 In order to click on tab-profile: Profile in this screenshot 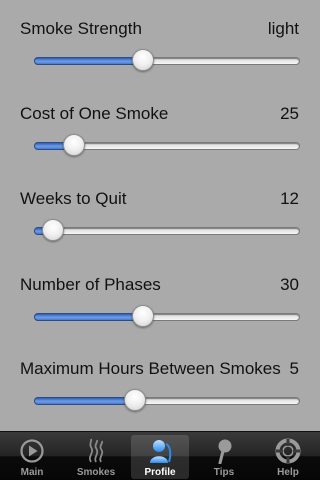, I will do `click(160, 457)`.